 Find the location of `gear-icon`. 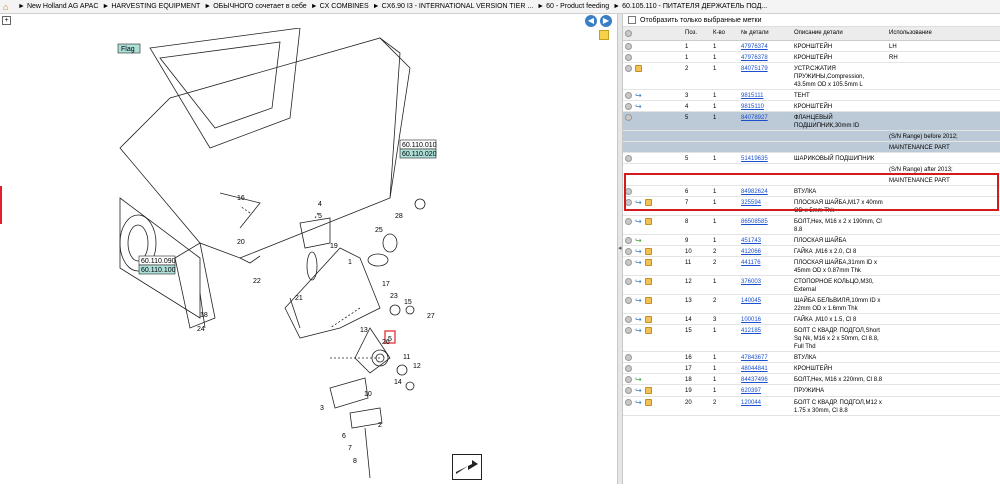

gear-icon is located at coordinates (628, 33).